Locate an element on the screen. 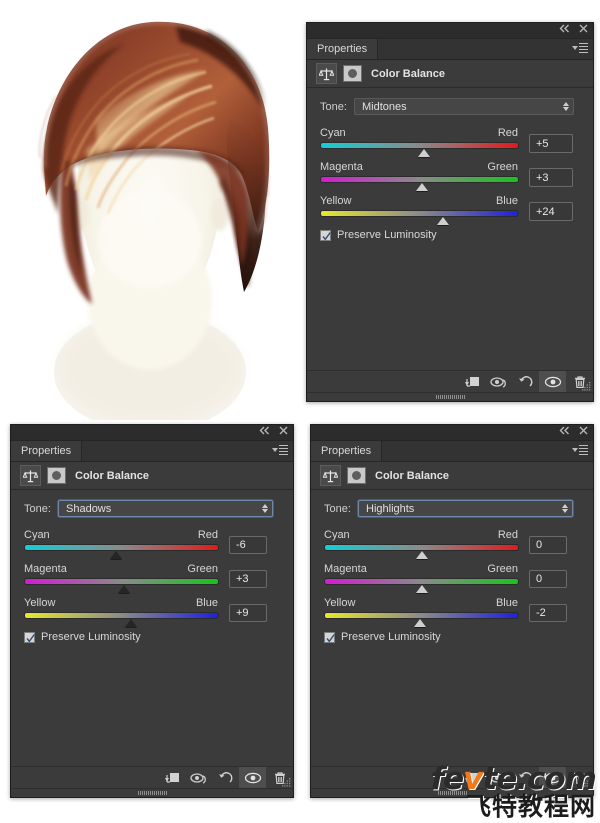 The image size is (600, 823). tone-select: Midtones is located at coordinates (464, 106).